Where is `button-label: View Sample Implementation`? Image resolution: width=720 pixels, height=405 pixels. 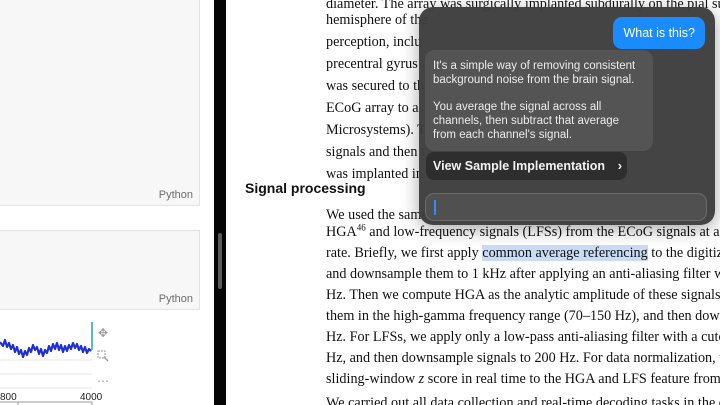 button-label: View Sample Implementation is located at coordinates (519, 166).